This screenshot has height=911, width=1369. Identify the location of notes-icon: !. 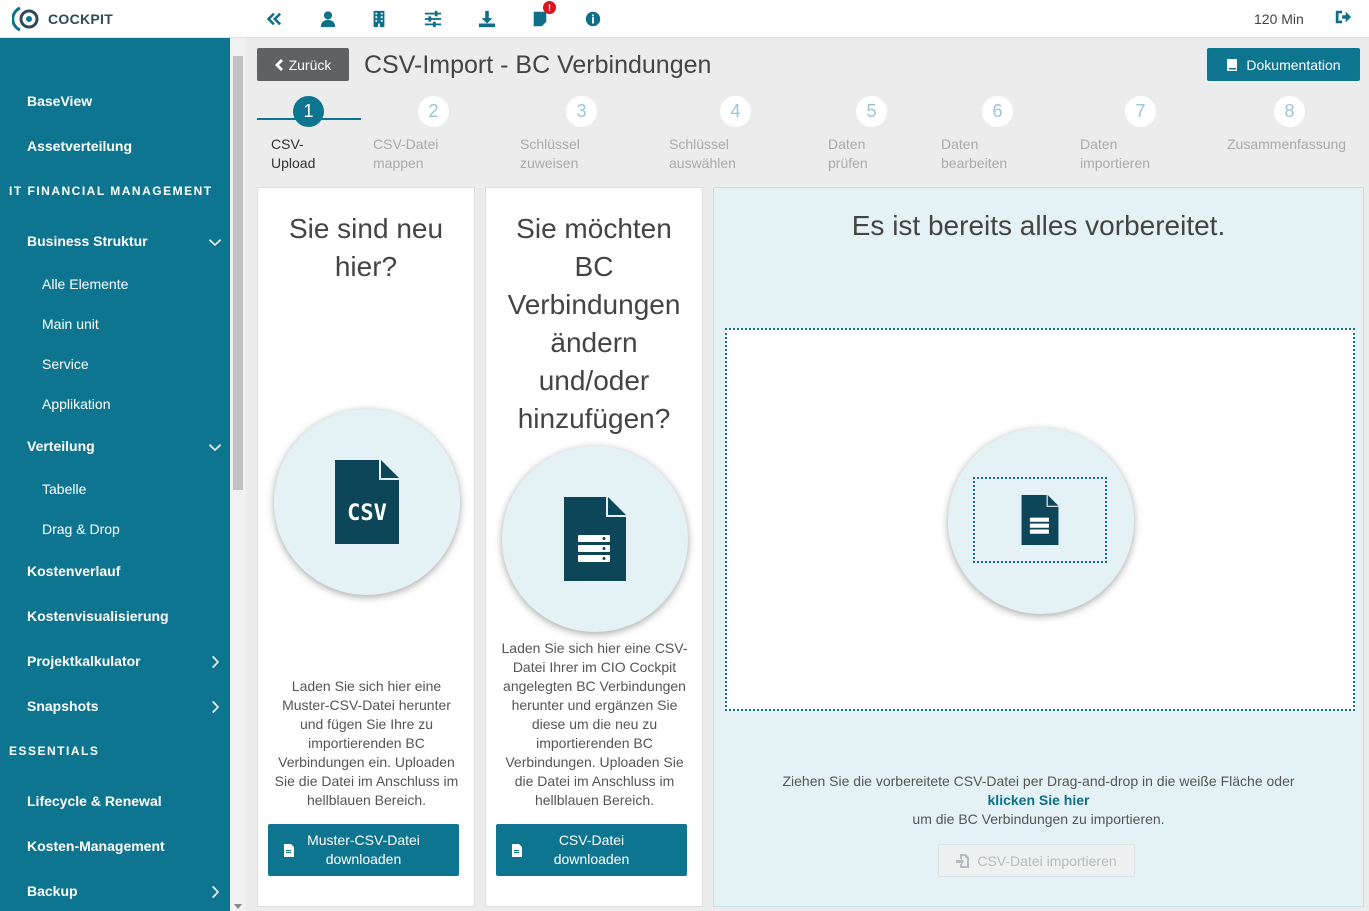
(542, 15).